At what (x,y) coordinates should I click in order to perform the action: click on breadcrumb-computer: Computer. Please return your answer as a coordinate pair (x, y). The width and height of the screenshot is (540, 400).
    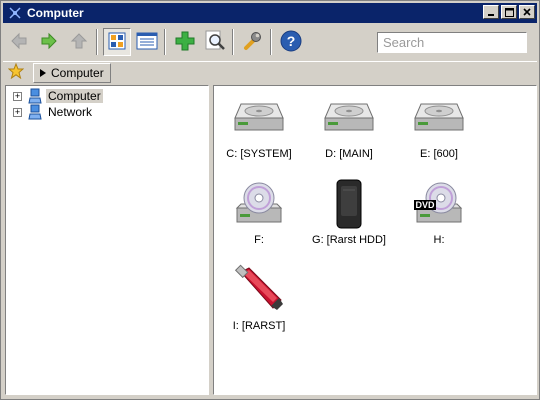
    Looking at the image, I should click on (77, 72).